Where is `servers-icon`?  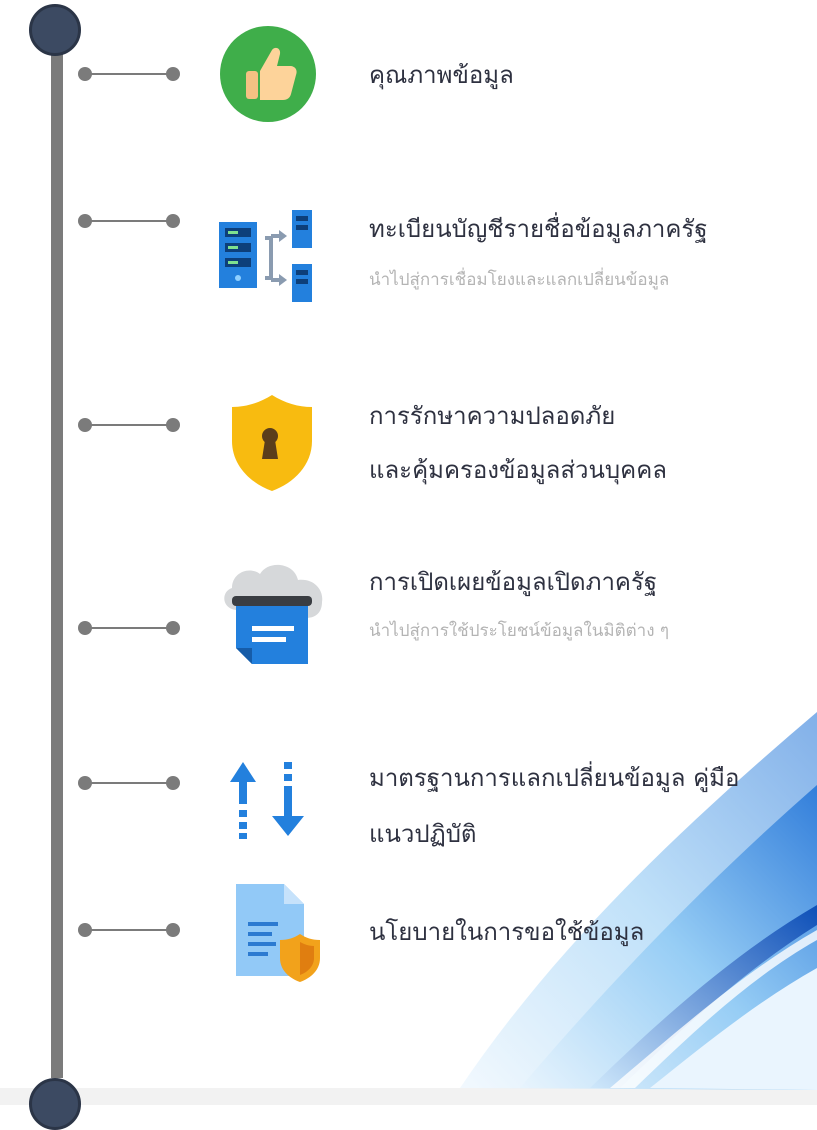 servers-icon is located at coordinates (265, 256).